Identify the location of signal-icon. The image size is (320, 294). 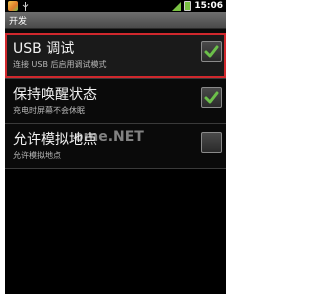
(177, 6).